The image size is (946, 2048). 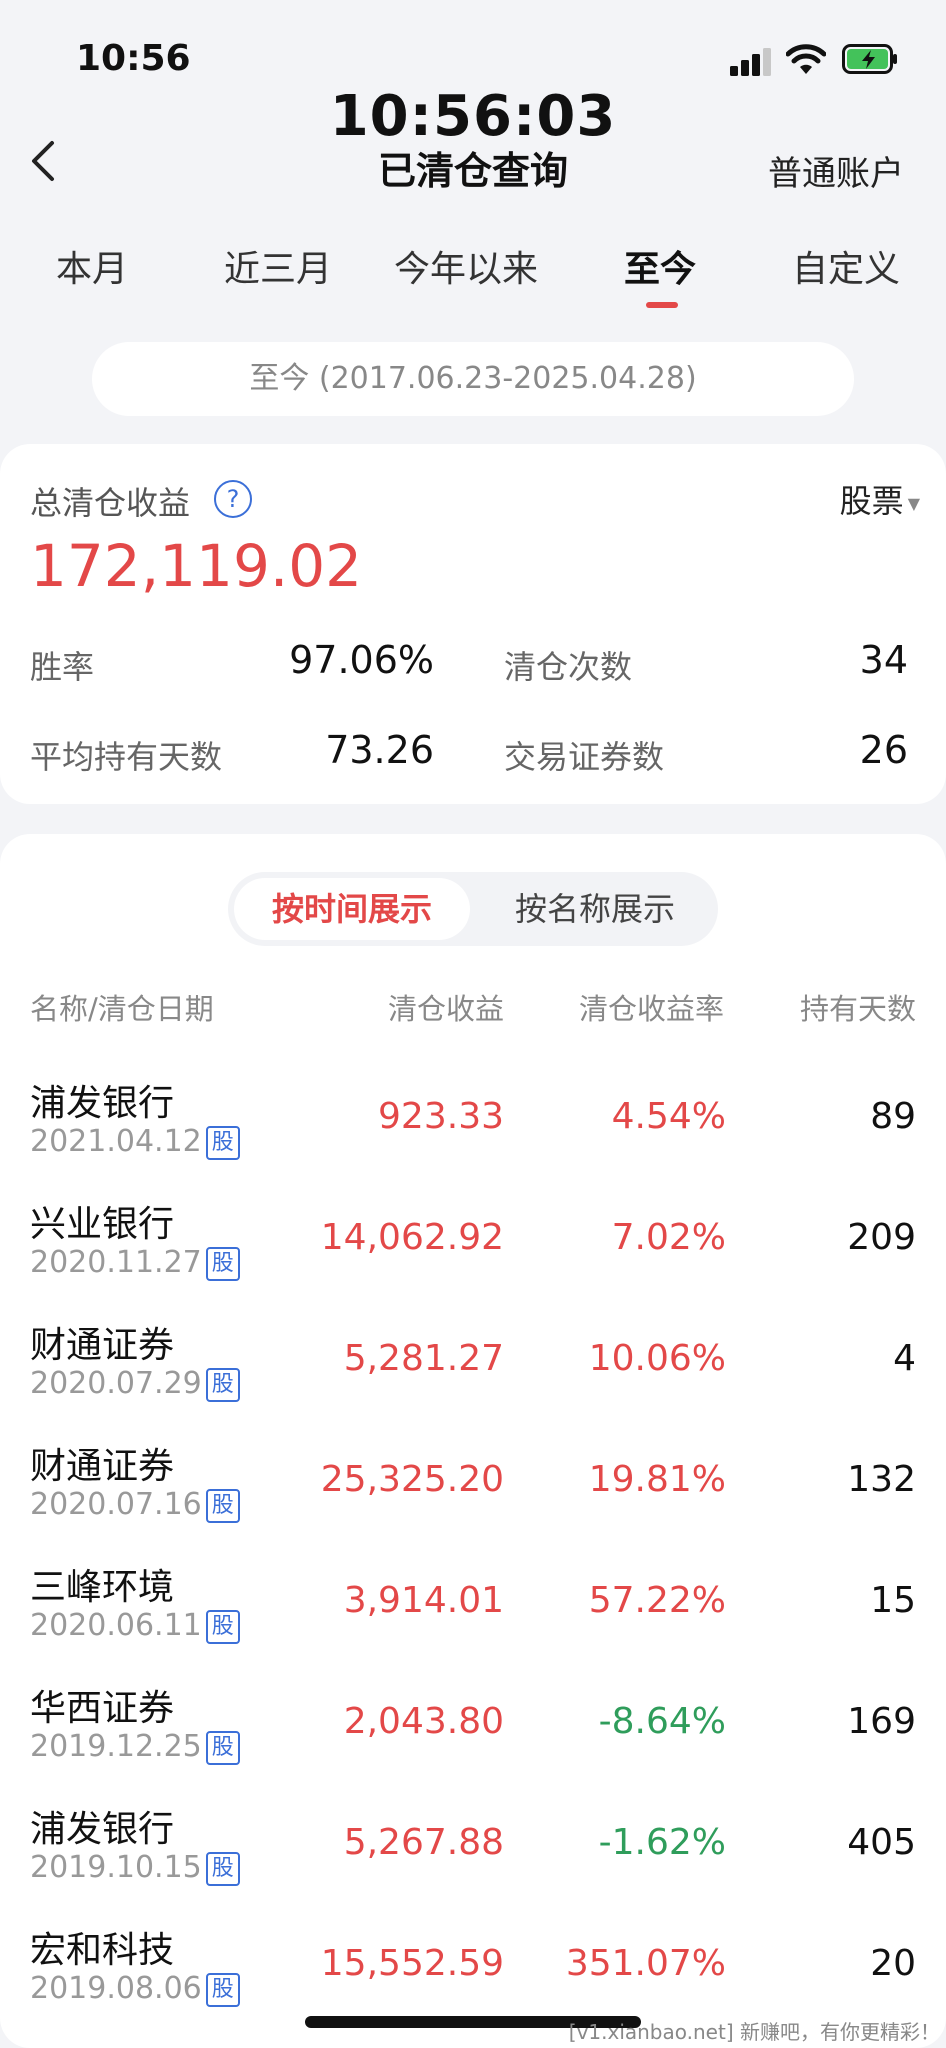 I want to click on avg-hold-days-value: 73.26, so click(x=379, y=750).